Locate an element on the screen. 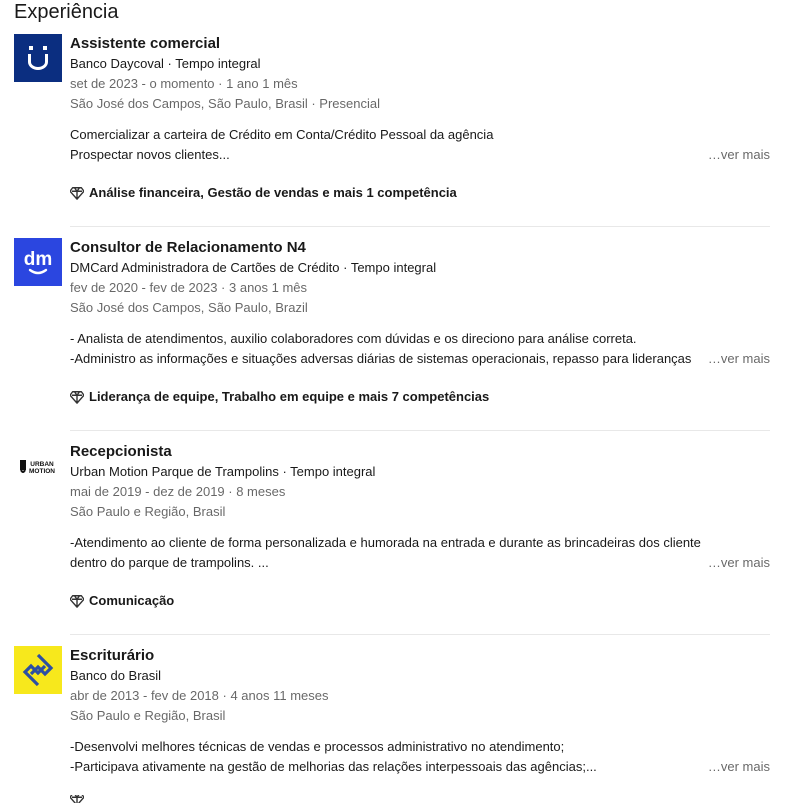 The width and height of the screenshot is (793, 806). company-name: Banco Daycoval · Tempo integral is located at coordinates (165, 63).